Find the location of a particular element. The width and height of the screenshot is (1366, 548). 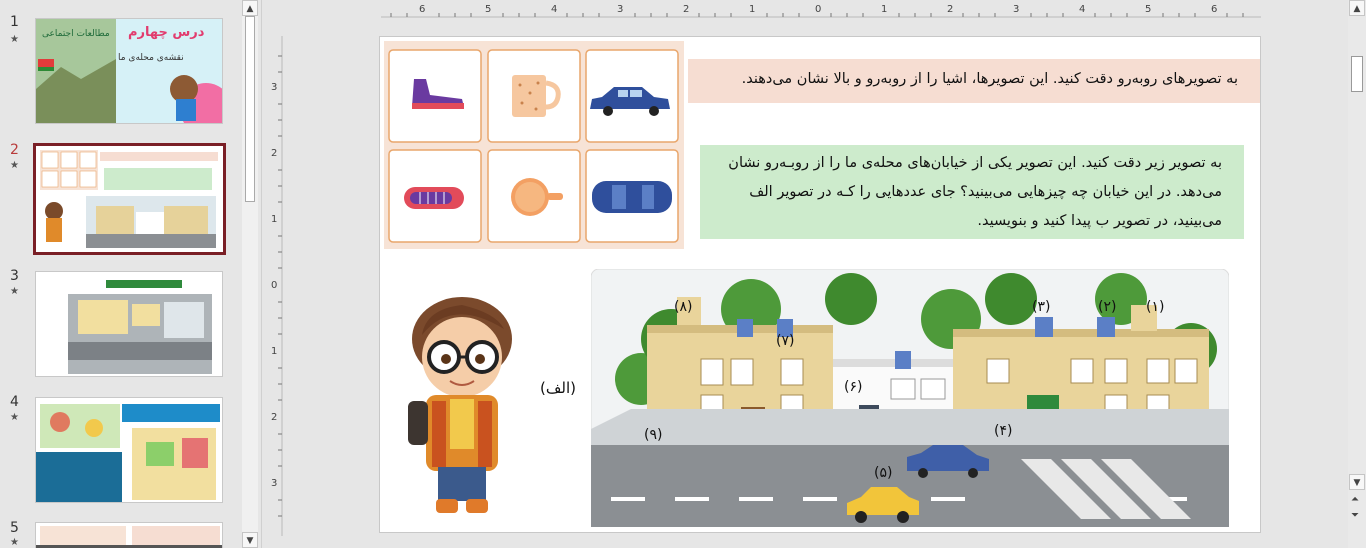

object-cards-grid is located at coordinates (534, 145).